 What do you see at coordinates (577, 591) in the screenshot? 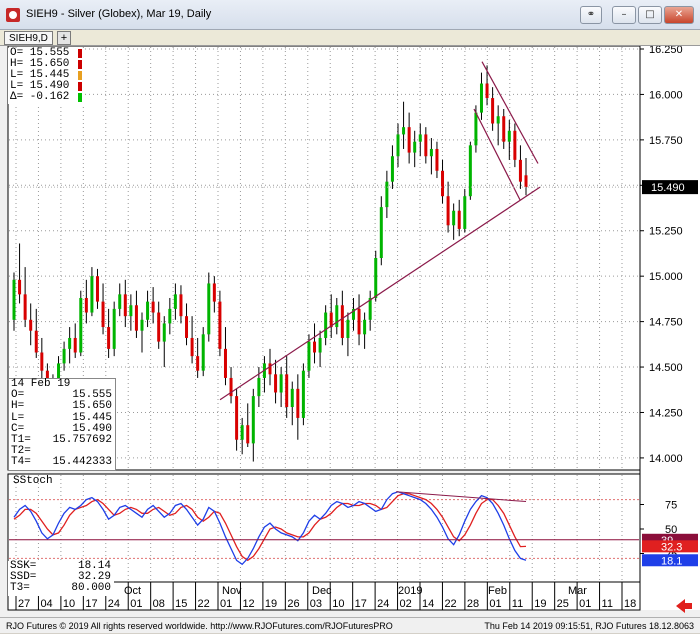
I see `month-label: Mar` at bounding box center [577, 591].